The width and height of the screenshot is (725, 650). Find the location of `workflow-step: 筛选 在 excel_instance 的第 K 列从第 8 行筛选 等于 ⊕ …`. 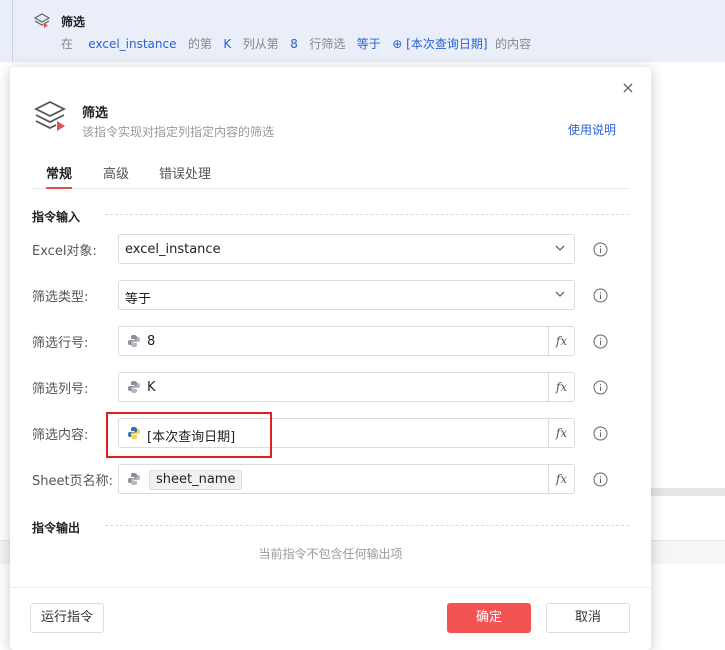

workflow-step: 筛选 在 excel_instance 的第 K 列从第 8 行筛选 等于 ⊕ … is located at coordinates (362, 31).